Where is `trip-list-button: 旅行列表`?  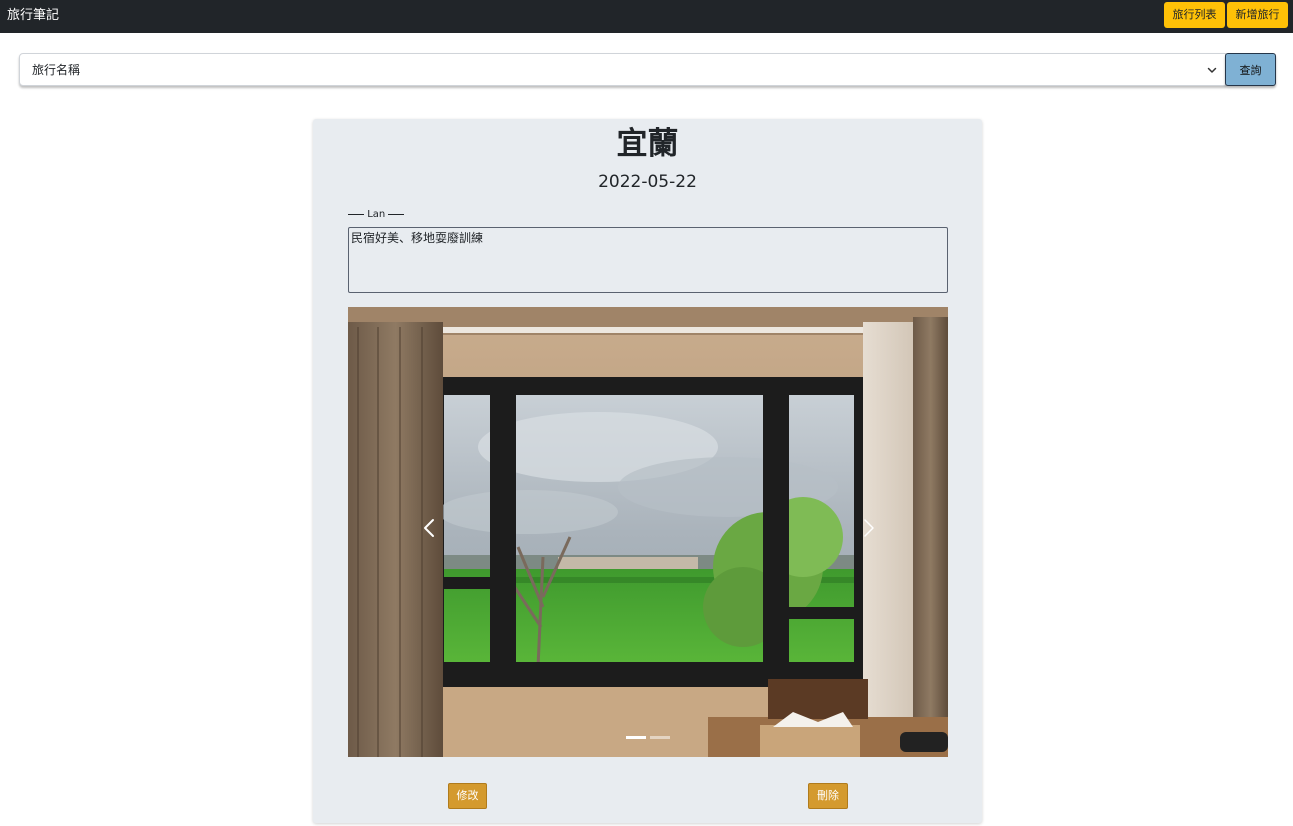 trip-list-button: 旅行列表 is located at coordinates (1194, 15).